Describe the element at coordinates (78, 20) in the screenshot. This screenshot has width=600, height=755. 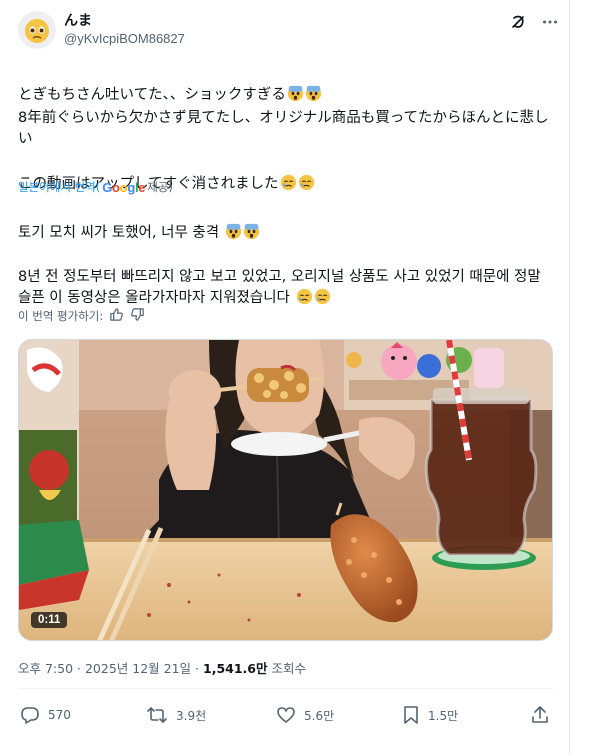
I see `author-name: んま` at that location.